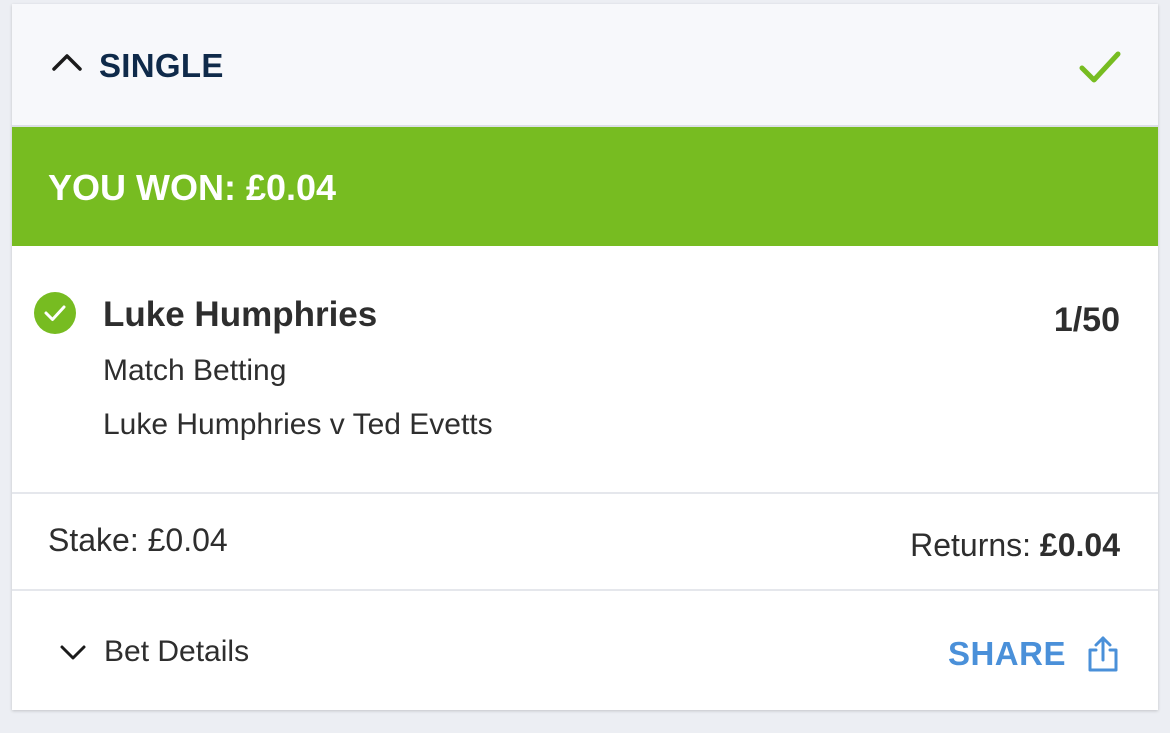  I want to click on share-label: SHARE, so click(1006, 653).